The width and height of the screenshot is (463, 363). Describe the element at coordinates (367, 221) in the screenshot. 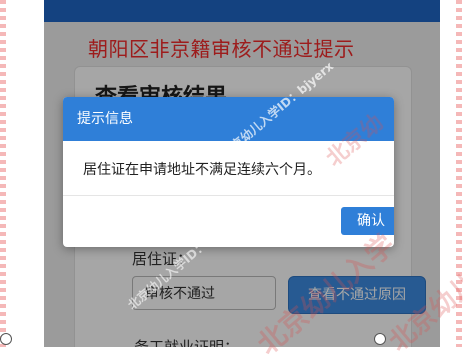

I see `confirm-button: 确认` at that location.